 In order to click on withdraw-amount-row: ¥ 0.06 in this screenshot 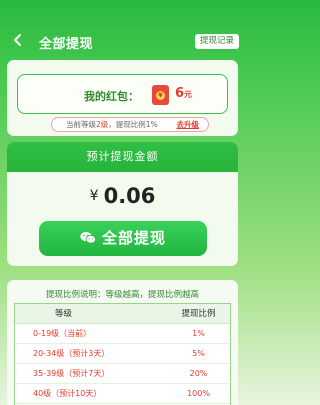, I will do `click(122, 196)`.